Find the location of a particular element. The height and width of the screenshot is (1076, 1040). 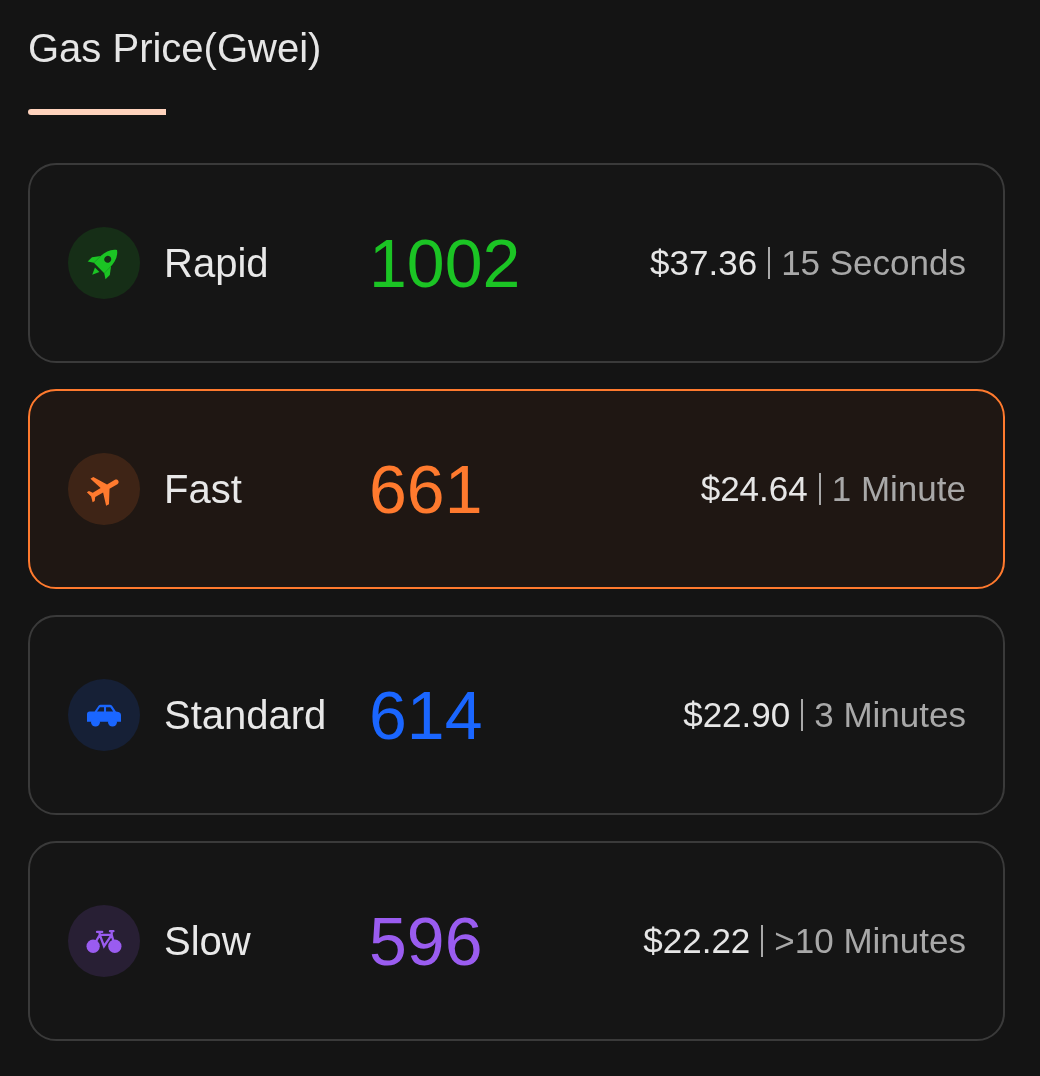

airplane-icon is located at coordinates (104, 489).